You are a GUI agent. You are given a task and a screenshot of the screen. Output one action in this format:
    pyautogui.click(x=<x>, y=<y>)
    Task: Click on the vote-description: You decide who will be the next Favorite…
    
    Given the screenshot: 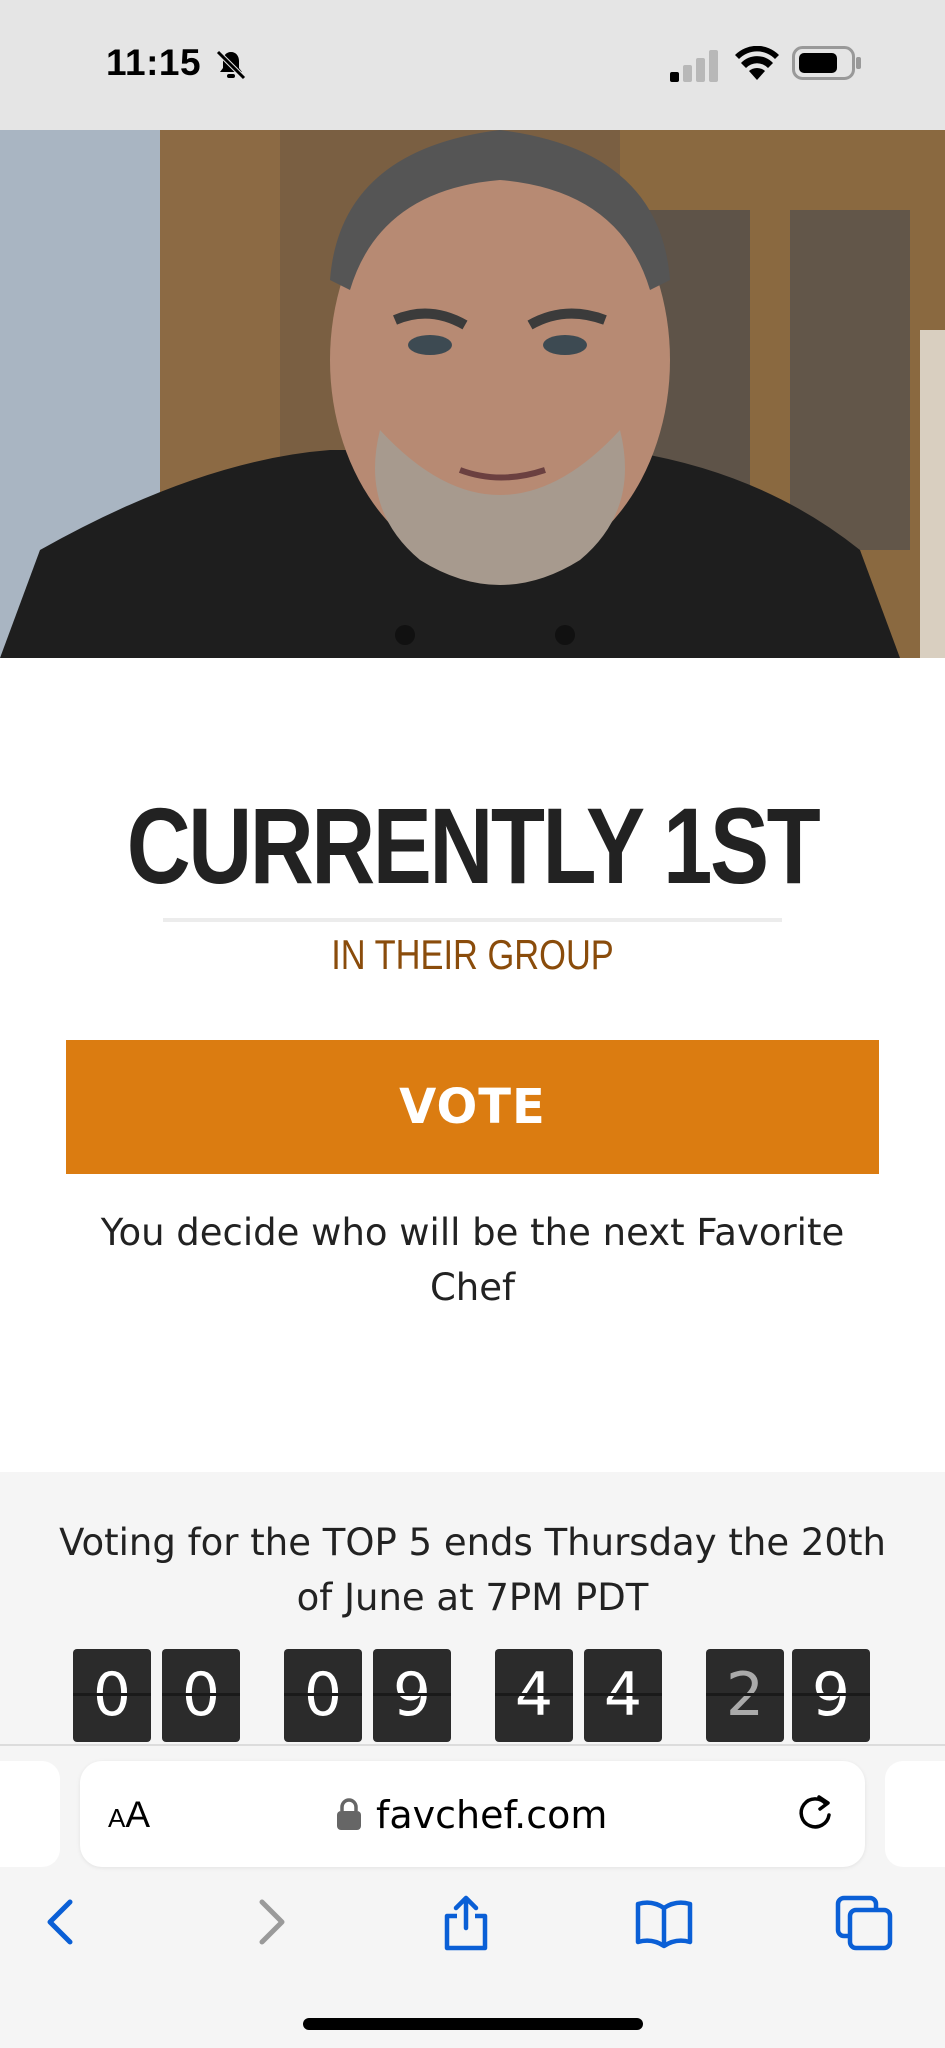 What is the action you would take?
    pyautogui.click(x=472, y=1260)
    